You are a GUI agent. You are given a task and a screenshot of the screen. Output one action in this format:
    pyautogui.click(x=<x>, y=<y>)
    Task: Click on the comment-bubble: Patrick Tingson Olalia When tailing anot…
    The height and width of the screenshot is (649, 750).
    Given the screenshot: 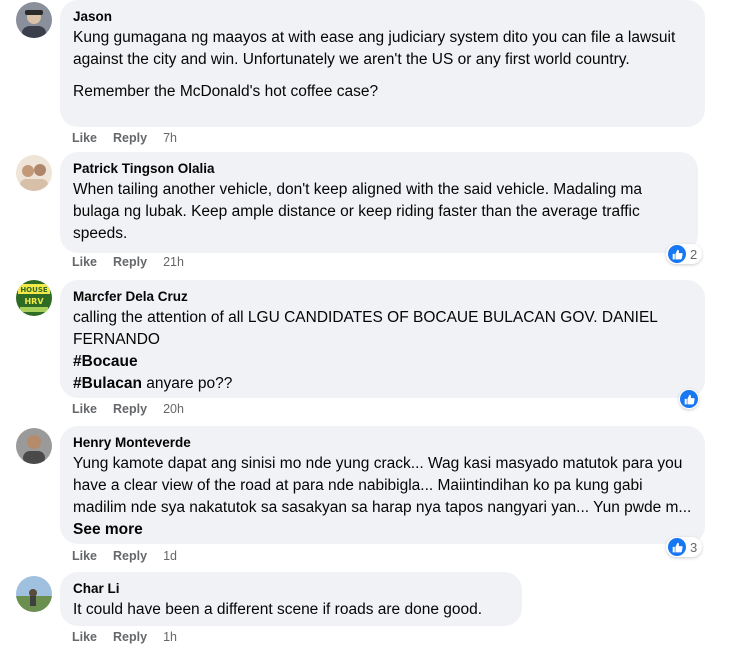 What is the action you would take?
    pyautogui.click(x=379, y=202)
    